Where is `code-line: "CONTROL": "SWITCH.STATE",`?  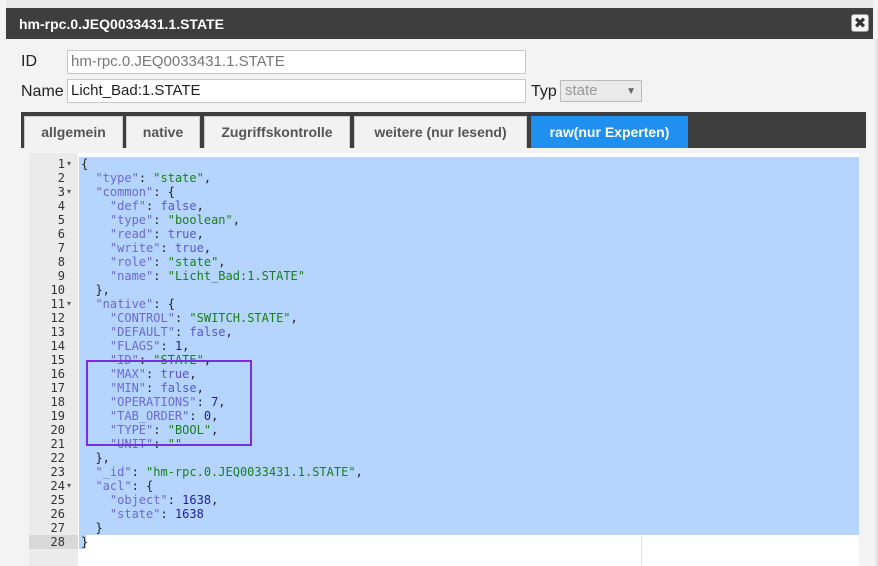
code-line: "CONTROL": "SWITCH.STATE", is located at coordinates (222, 318).